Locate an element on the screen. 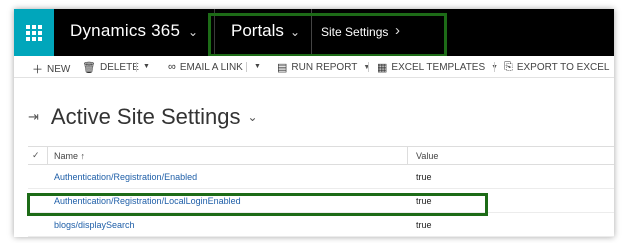 The image size is (628, 243). run-report-button: ▤ RUN REPORT ▼ is located at coordinates (323, 67).